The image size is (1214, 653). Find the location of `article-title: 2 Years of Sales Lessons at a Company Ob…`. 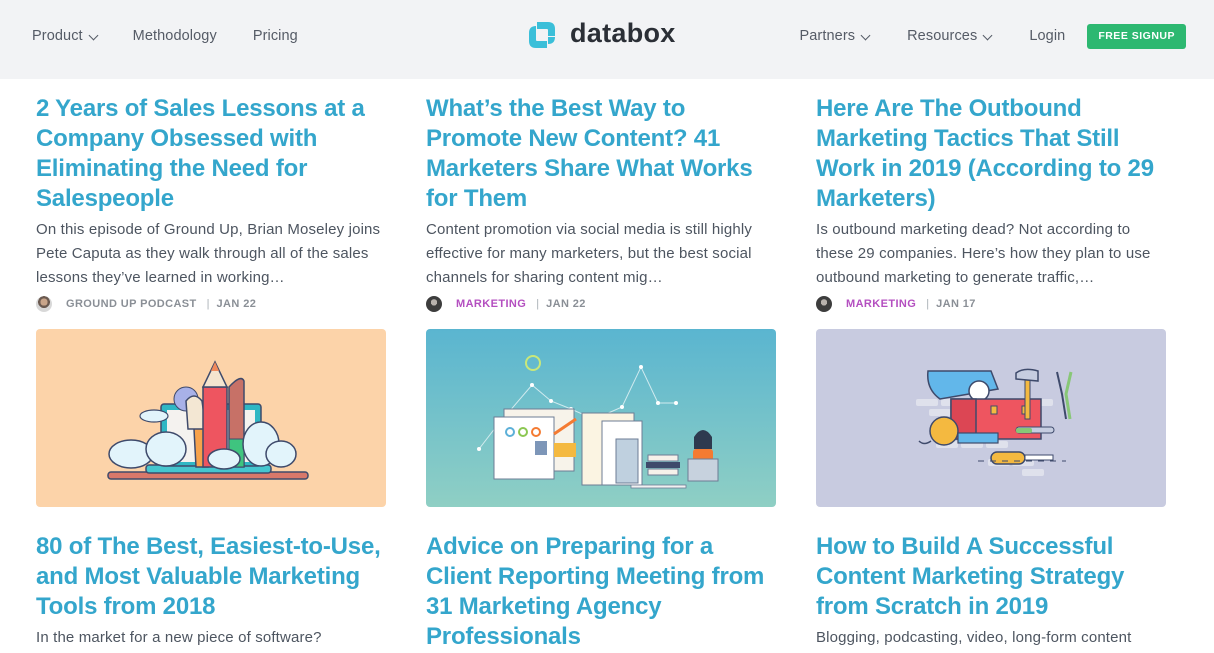

article-title: 2 Years of Sales Lessons at a Company Ob… is located at coordinates (211, 154).